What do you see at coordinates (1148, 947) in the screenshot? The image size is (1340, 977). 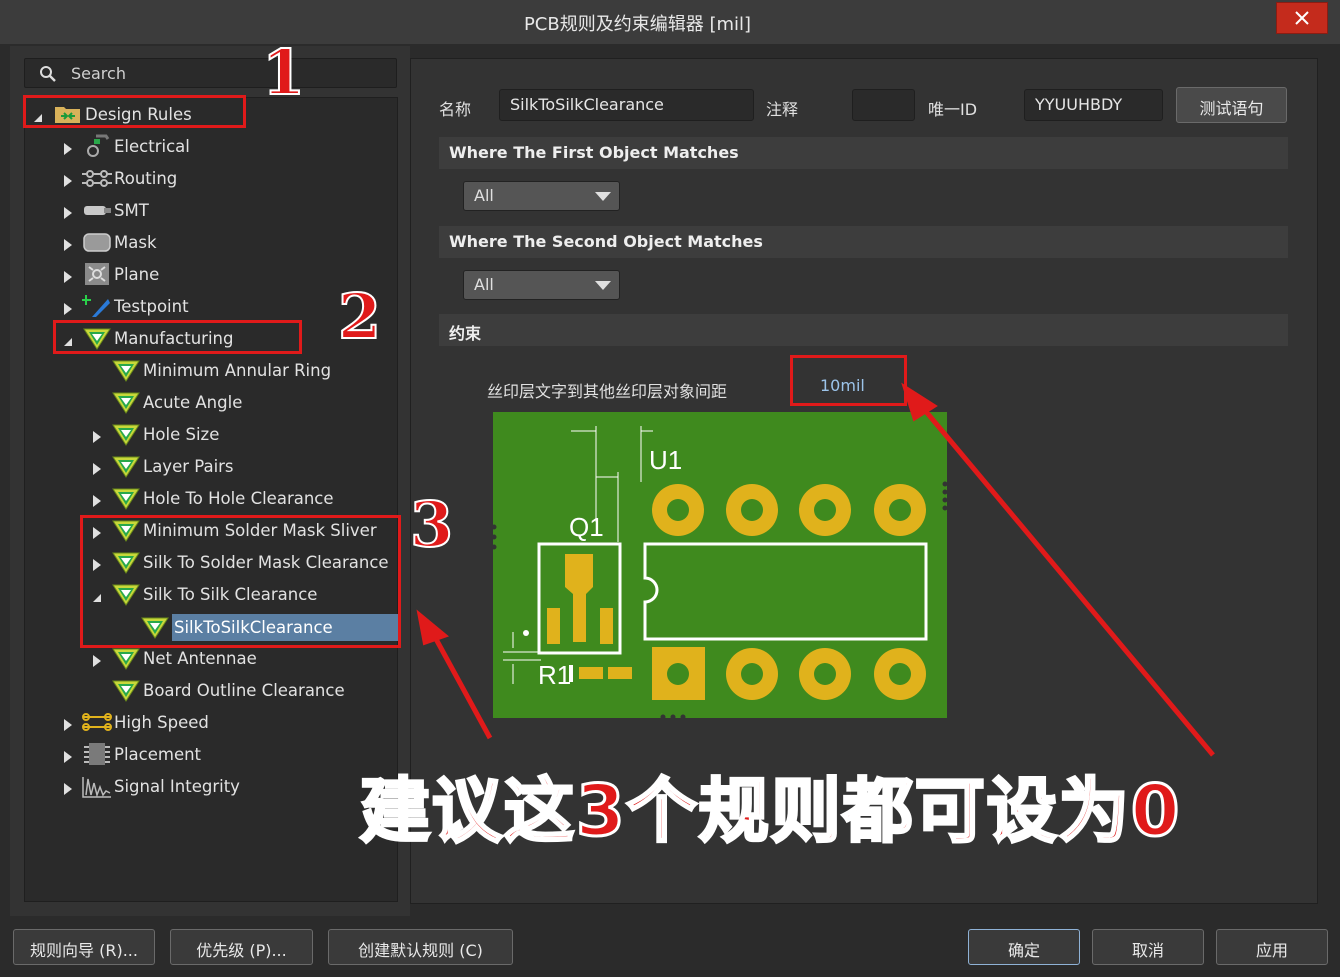 I see `cancel-button: 取消` at bounding box center [1148, 947].